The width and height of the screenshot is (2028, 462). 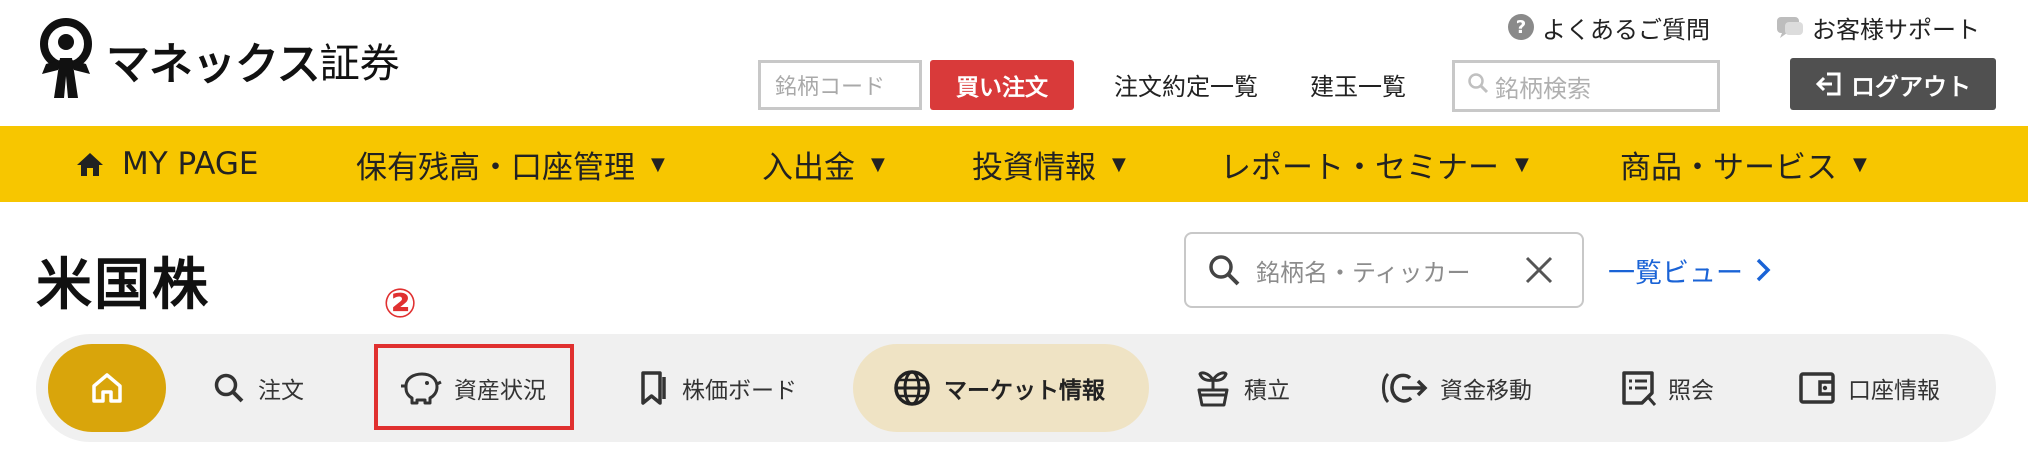 What do you see at coordinates (1034, 167) in the screenshot?
I see `nav-item-investment-info-label: 投資情報` at bounding box center [1034, 167].